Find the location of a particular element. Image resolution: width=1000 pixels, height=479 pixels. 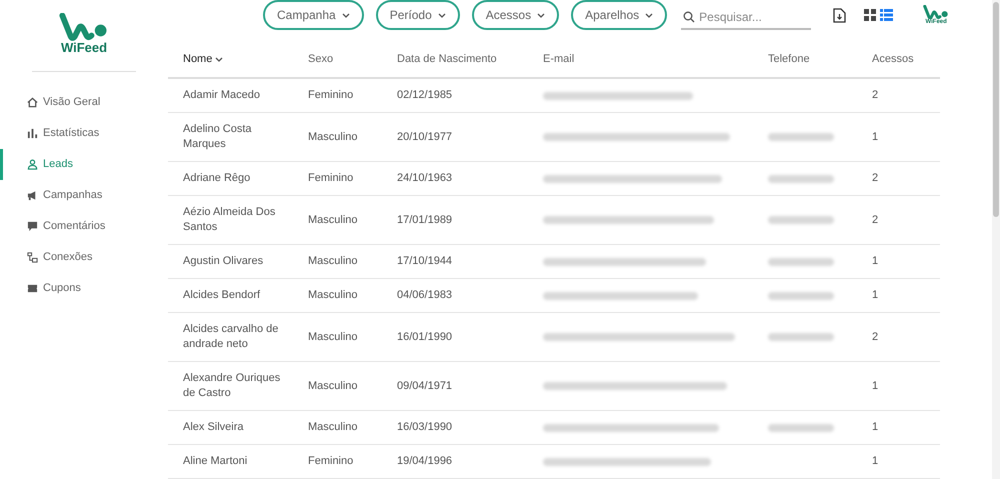

list-view-icon is located at coordinates (887, 15).